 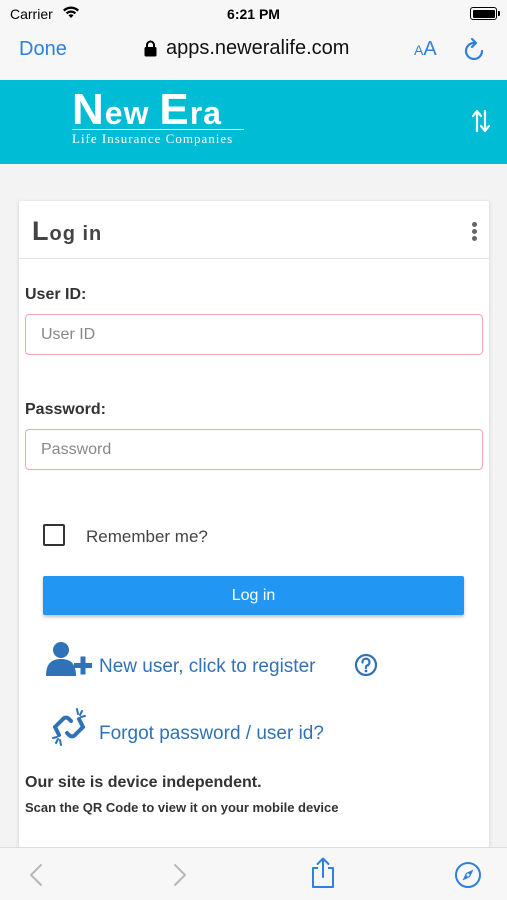 I want to click on battery-icon, so click(x=485, y=13).